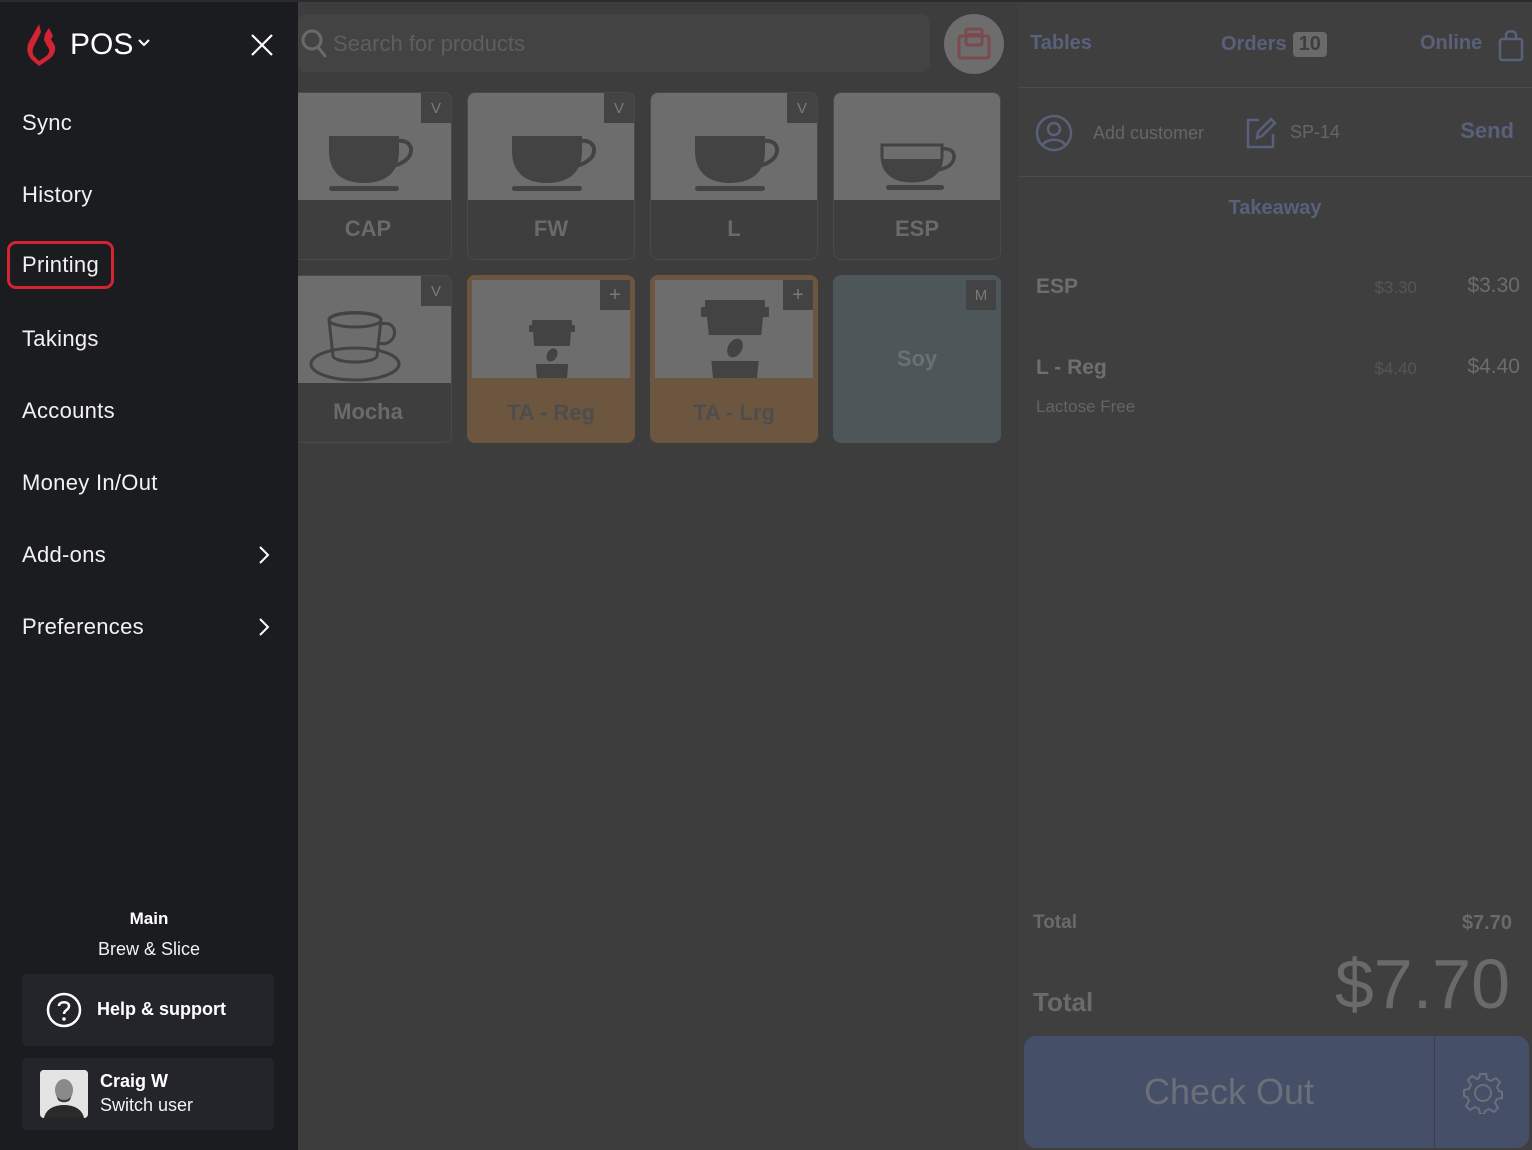 Image resolution: width=1532 pixels, height=1150 pixels. What do you see at coordinates (149, 918) in the screenshot?
I see `register-name: Main` at bounding box center [149, 918].